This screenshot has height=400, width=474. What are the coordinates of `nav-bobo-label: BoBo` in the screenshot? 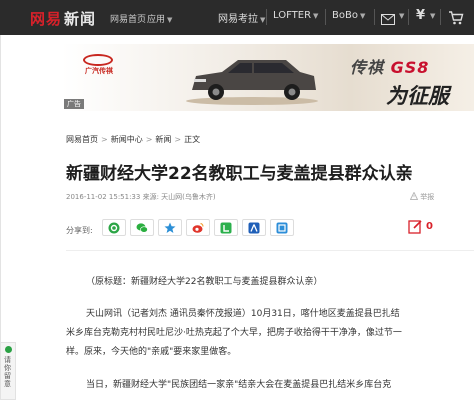 It's located at (345, 15).